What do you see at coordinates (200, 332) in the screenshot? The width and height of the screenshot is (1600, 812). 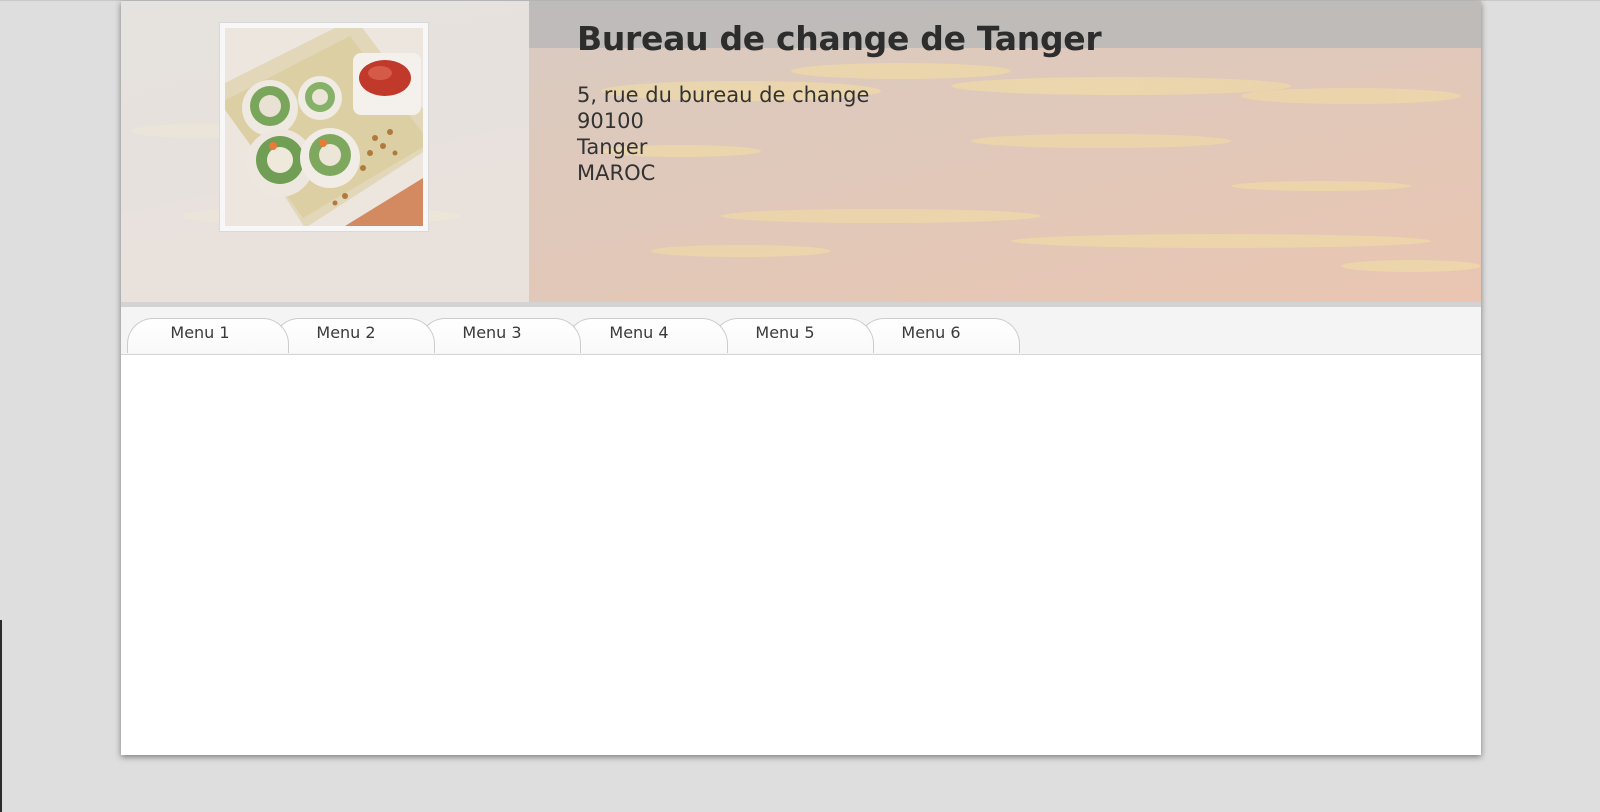 I see `nav-tab-label: Menu 1` at bounding box center [200, 332].